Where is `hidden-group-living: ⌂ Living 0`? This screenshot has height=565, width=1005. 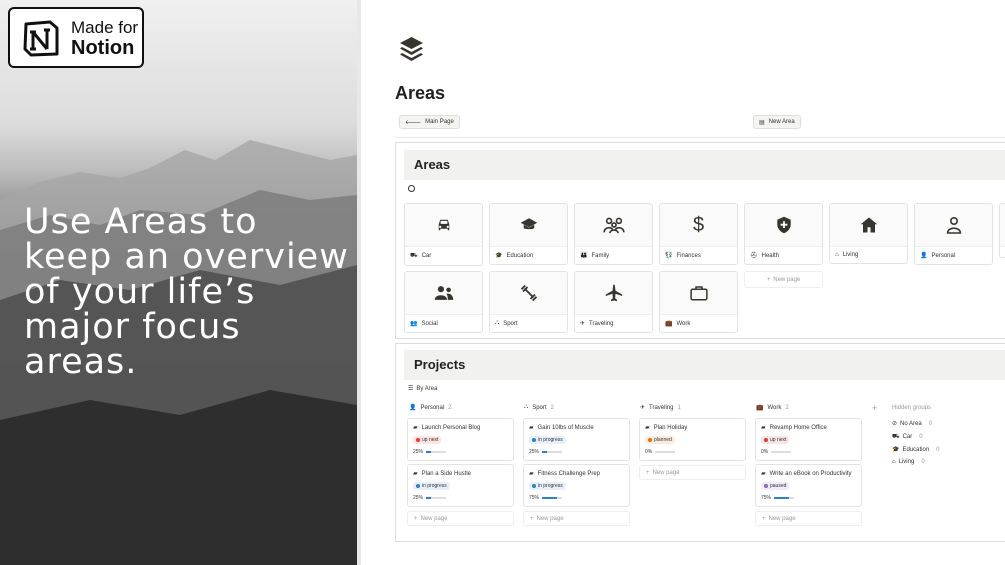 hidden-group-living: ⌂ Living 0 is located at coordinates (908, 462).